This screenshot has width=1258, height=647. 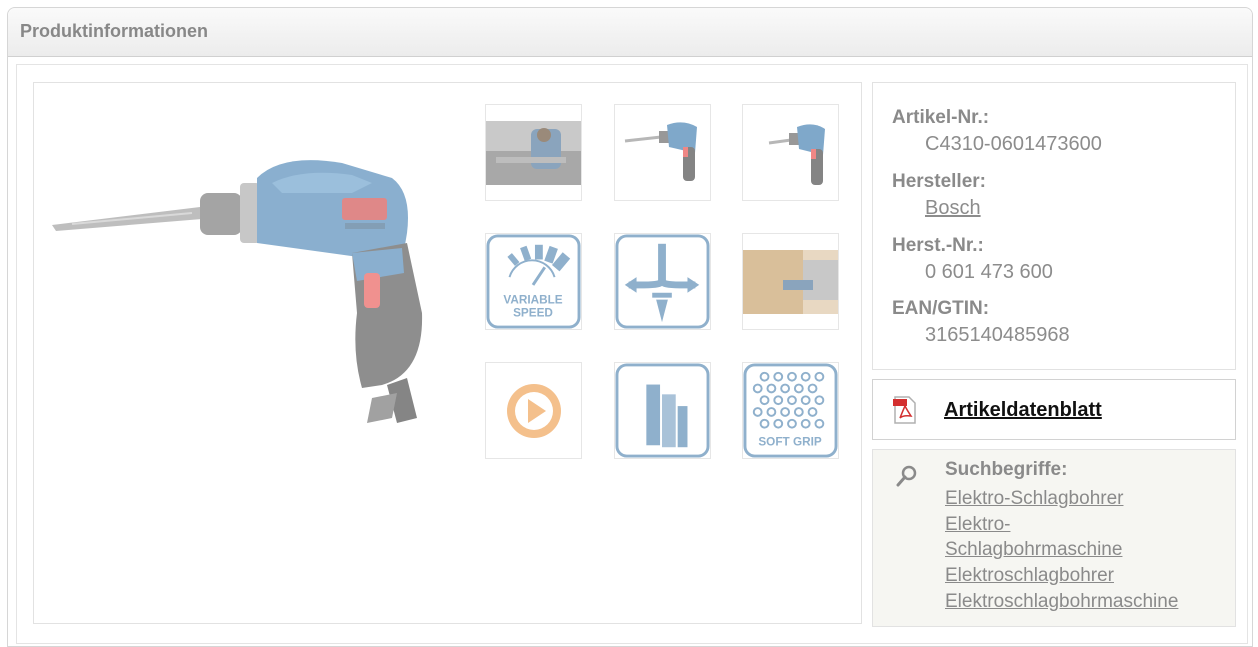 I want to click on thumb-wood-application, so click(x=790, y=281).